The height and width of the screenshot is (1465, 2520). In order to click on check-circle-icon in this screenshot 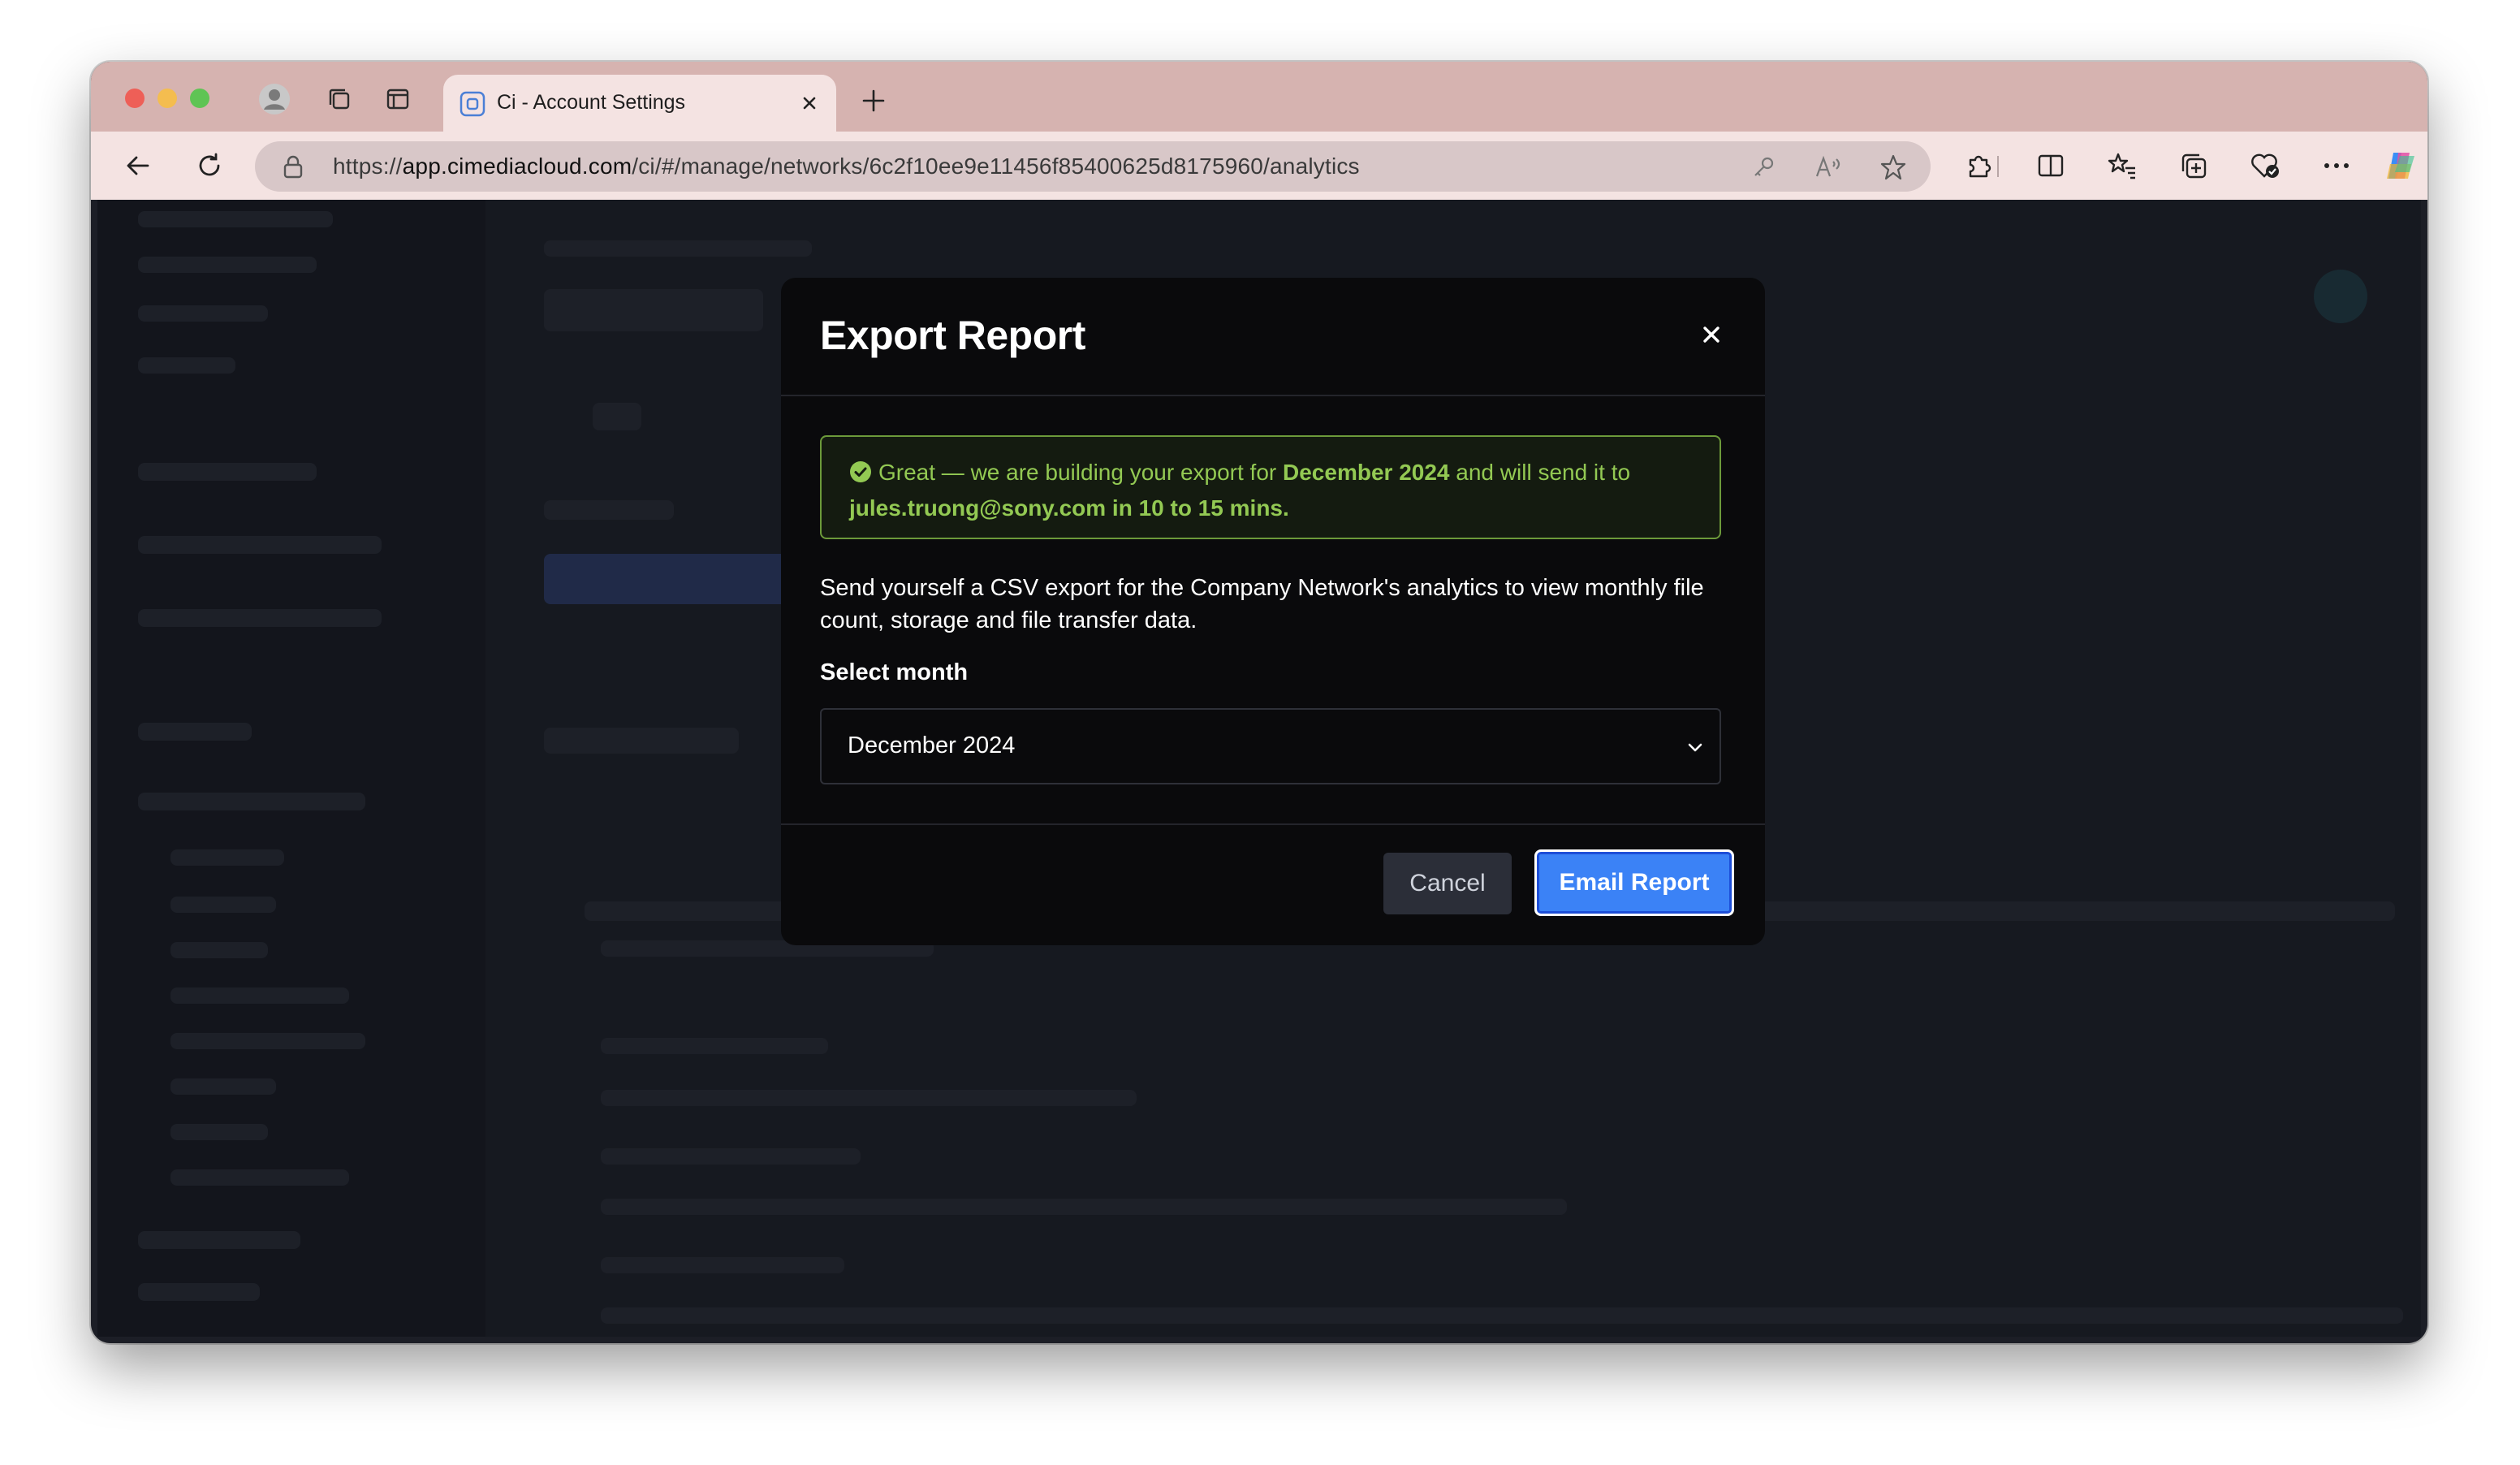, I will do `click(860, 476)`.